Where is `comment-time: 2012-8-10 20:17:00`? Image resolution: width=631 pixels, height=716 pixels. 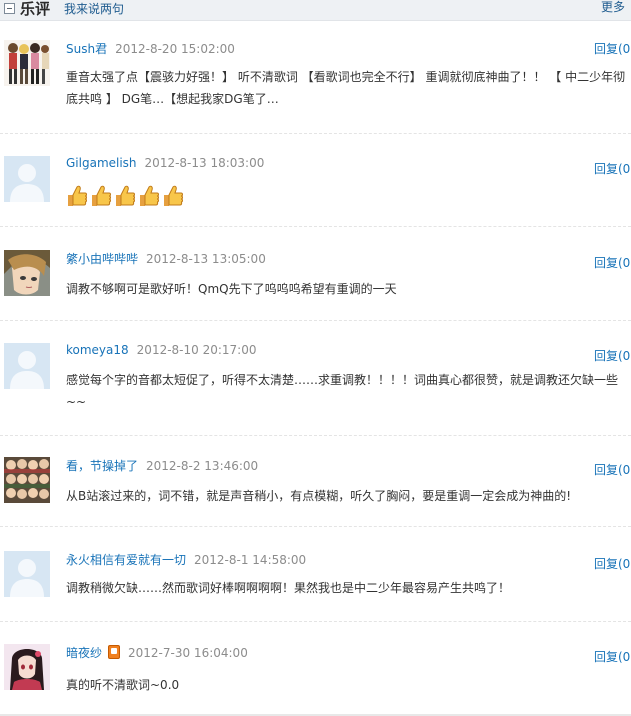 comment-time: 2012-8-10 20:17:00 is located at coordinates (196, 350).